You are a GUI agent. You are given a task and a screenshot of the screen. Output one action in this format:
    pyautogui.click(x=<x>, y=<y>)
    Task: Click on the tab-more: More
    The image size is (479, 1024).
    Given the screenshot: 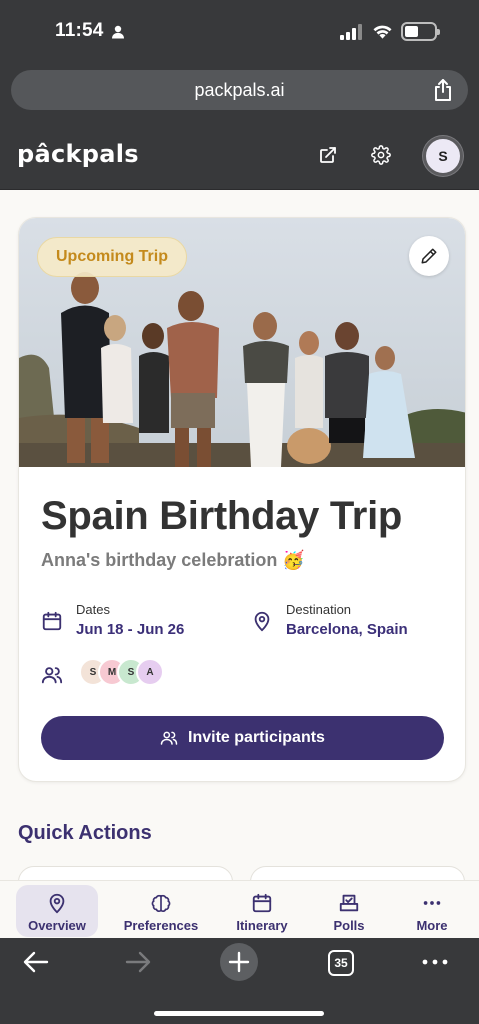 What is the action you would take?
    pyautogui.click(x=432, y=911)
    